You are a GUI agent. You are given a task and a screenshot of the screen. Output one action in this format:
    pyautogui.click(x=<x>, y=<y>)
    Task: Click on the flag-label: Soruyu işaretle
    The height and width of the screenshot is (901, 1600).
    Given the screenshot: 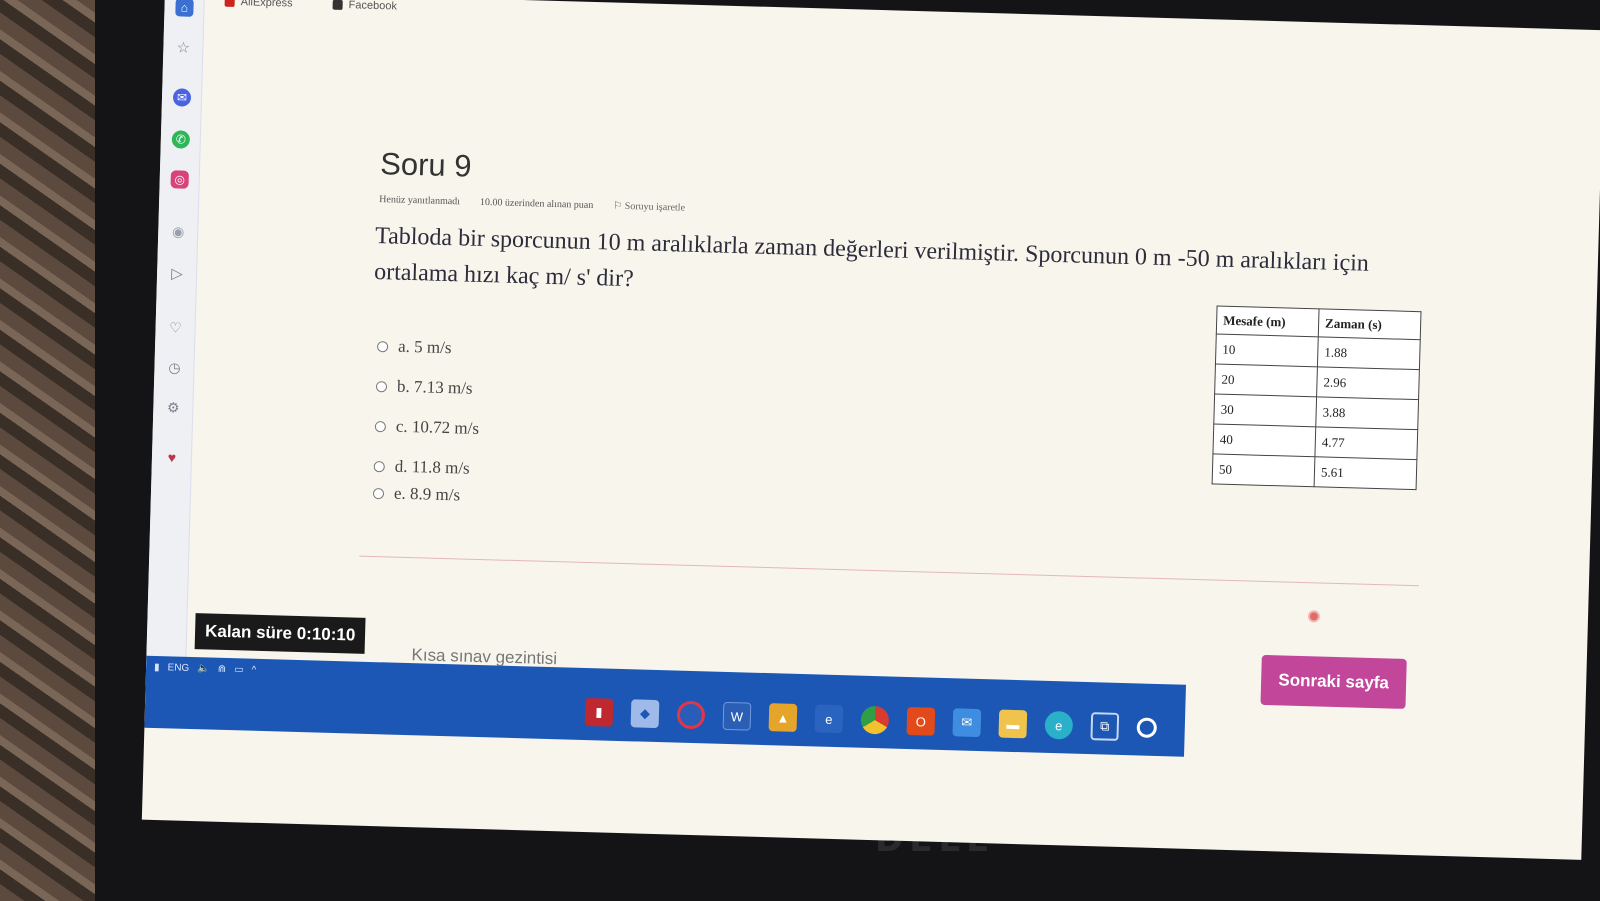 What is the action you would take?
    pyautogui.click(x=655, y=207)
    